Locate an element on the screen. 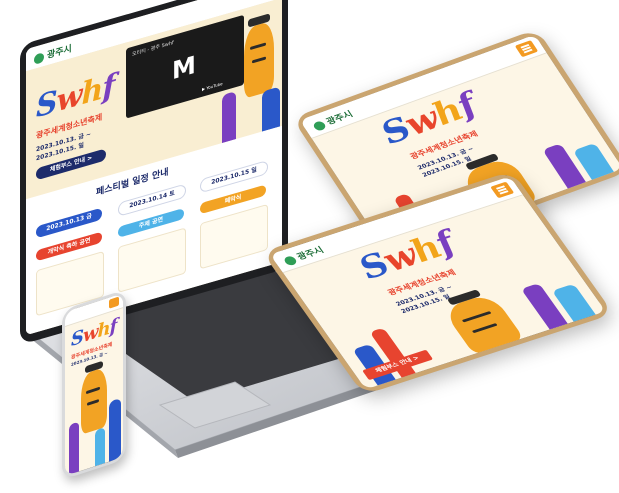 The height and width of the screenshot is (493, 619). phone: Swhf 광주세계청소년축제 2023.10.13. 금 ~ is located at coordinates (94, 384).